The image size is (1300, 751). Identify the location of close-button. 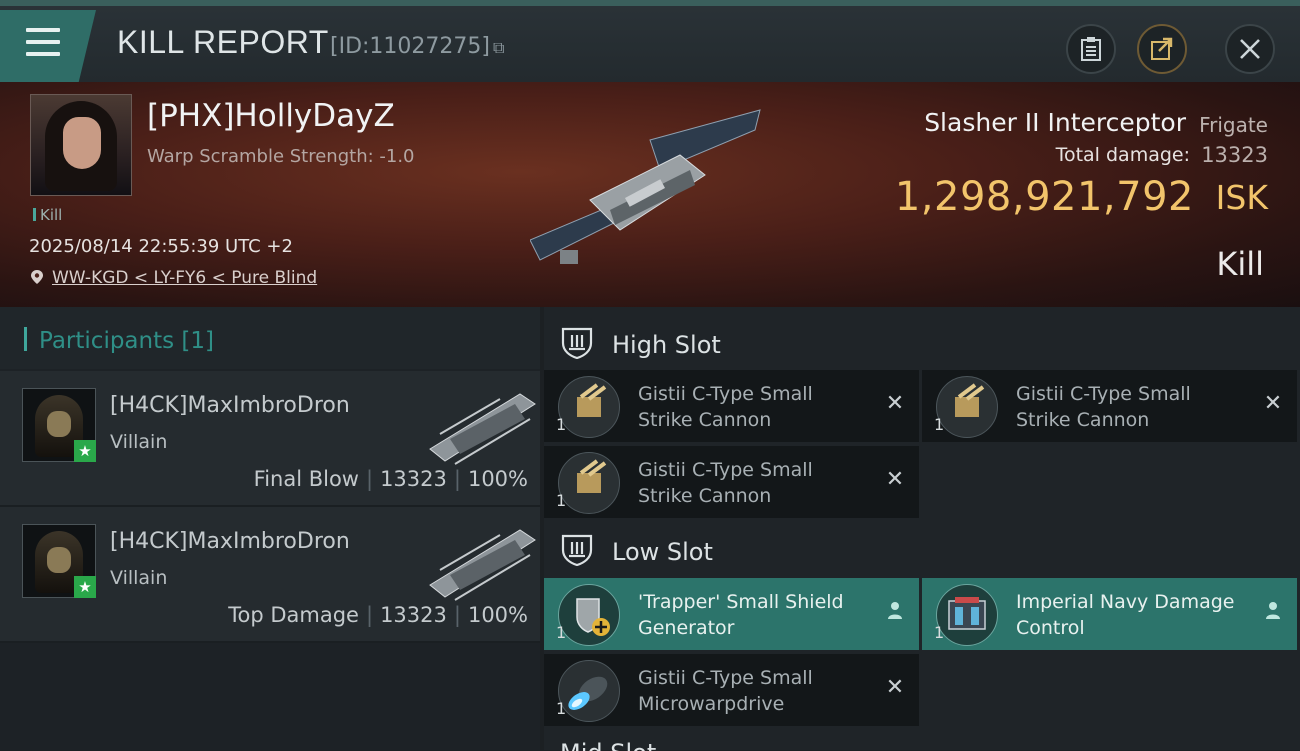
(1250, 49).